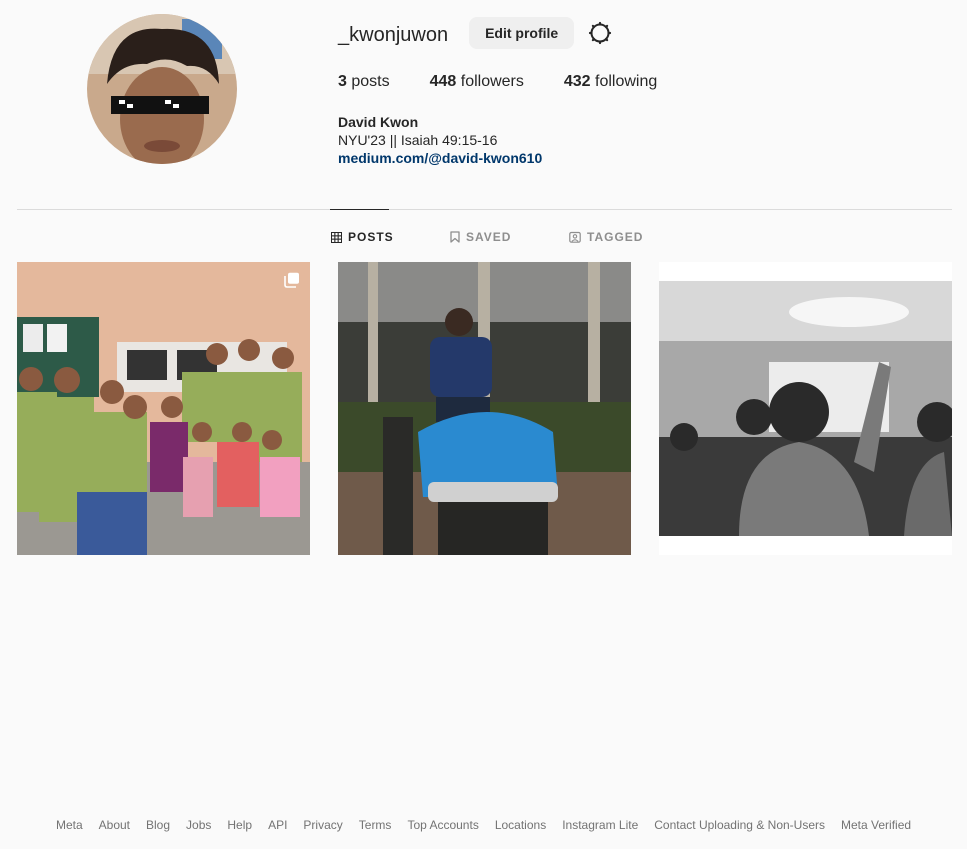 This screenshot has width=967, height=849. What do you see at coordinates (375, 825) in the screenshot?
I see `footer-link: Terms` at bounding box center [375, 825].